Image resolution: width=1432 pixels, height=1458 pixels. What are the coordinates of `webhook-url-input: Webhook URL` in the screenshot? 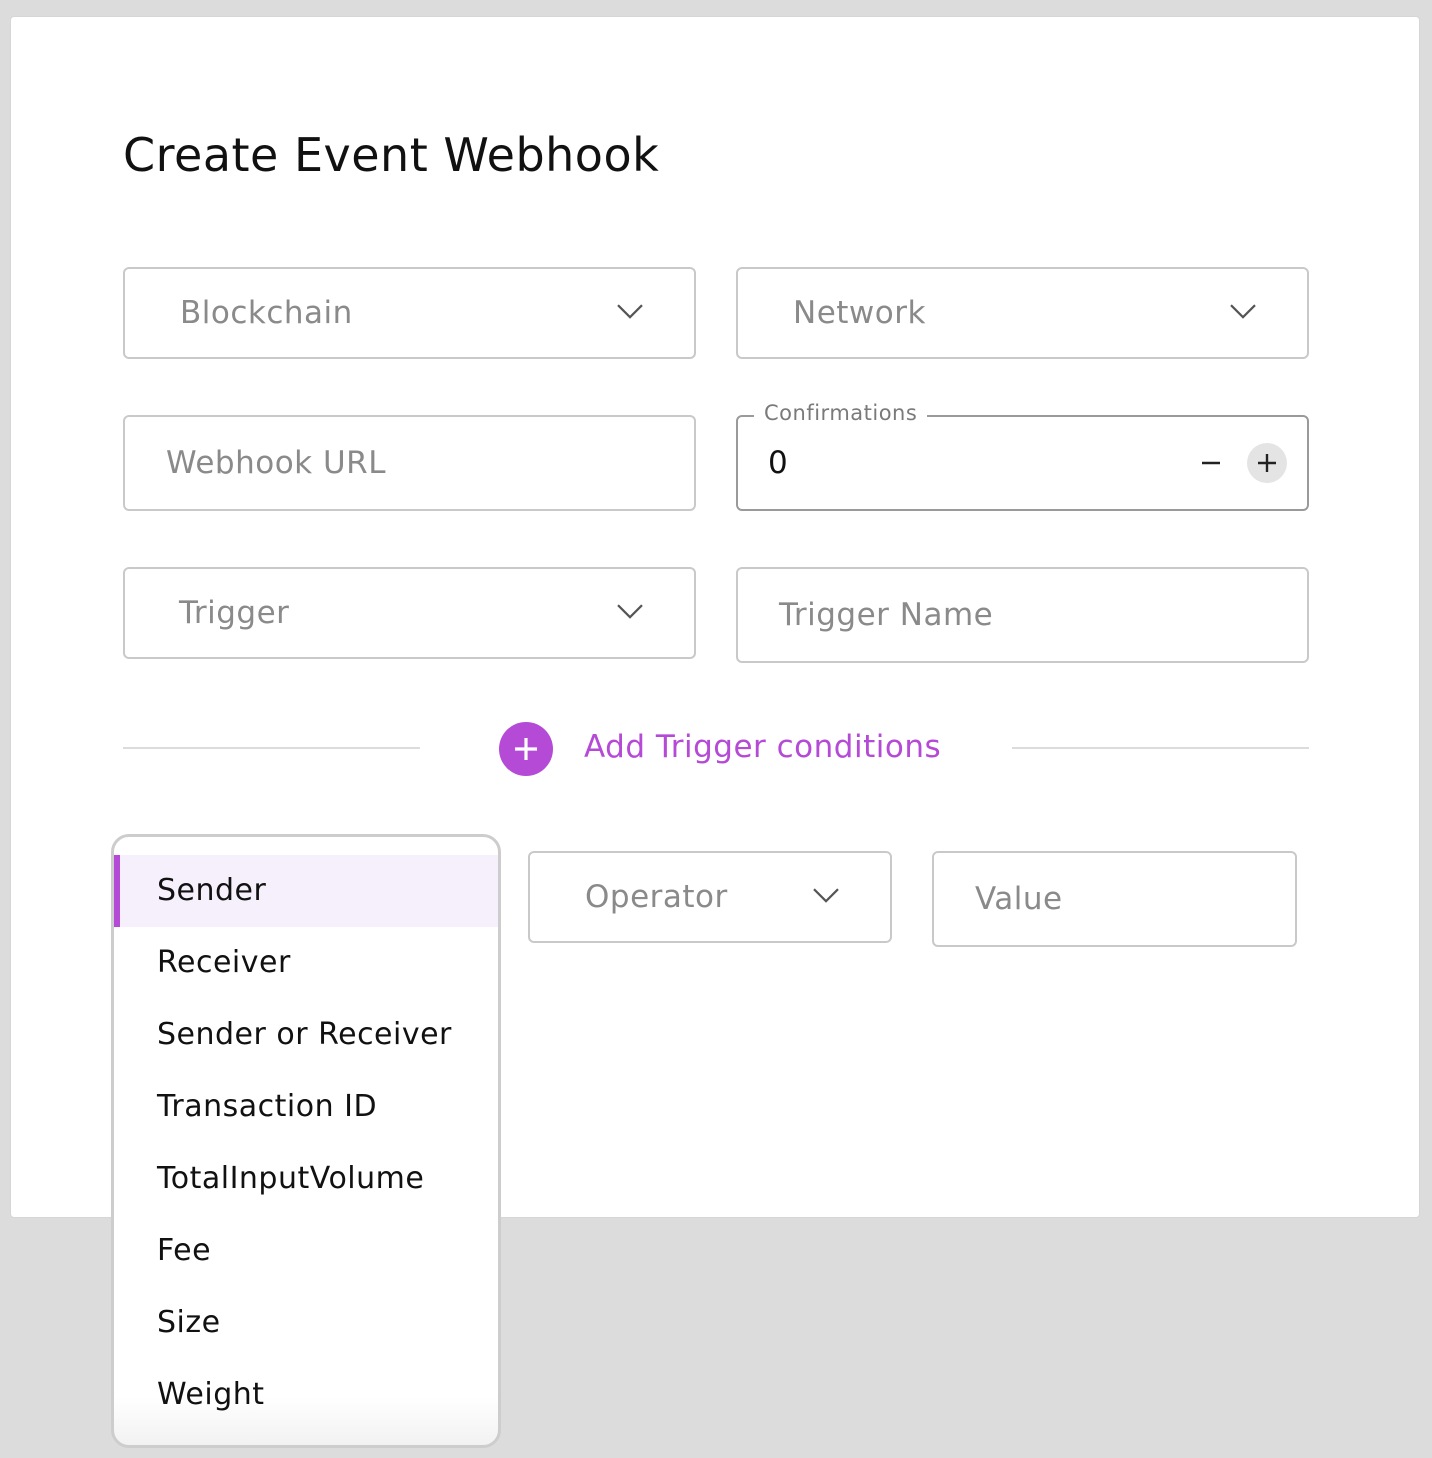 It's located at (409, 463).